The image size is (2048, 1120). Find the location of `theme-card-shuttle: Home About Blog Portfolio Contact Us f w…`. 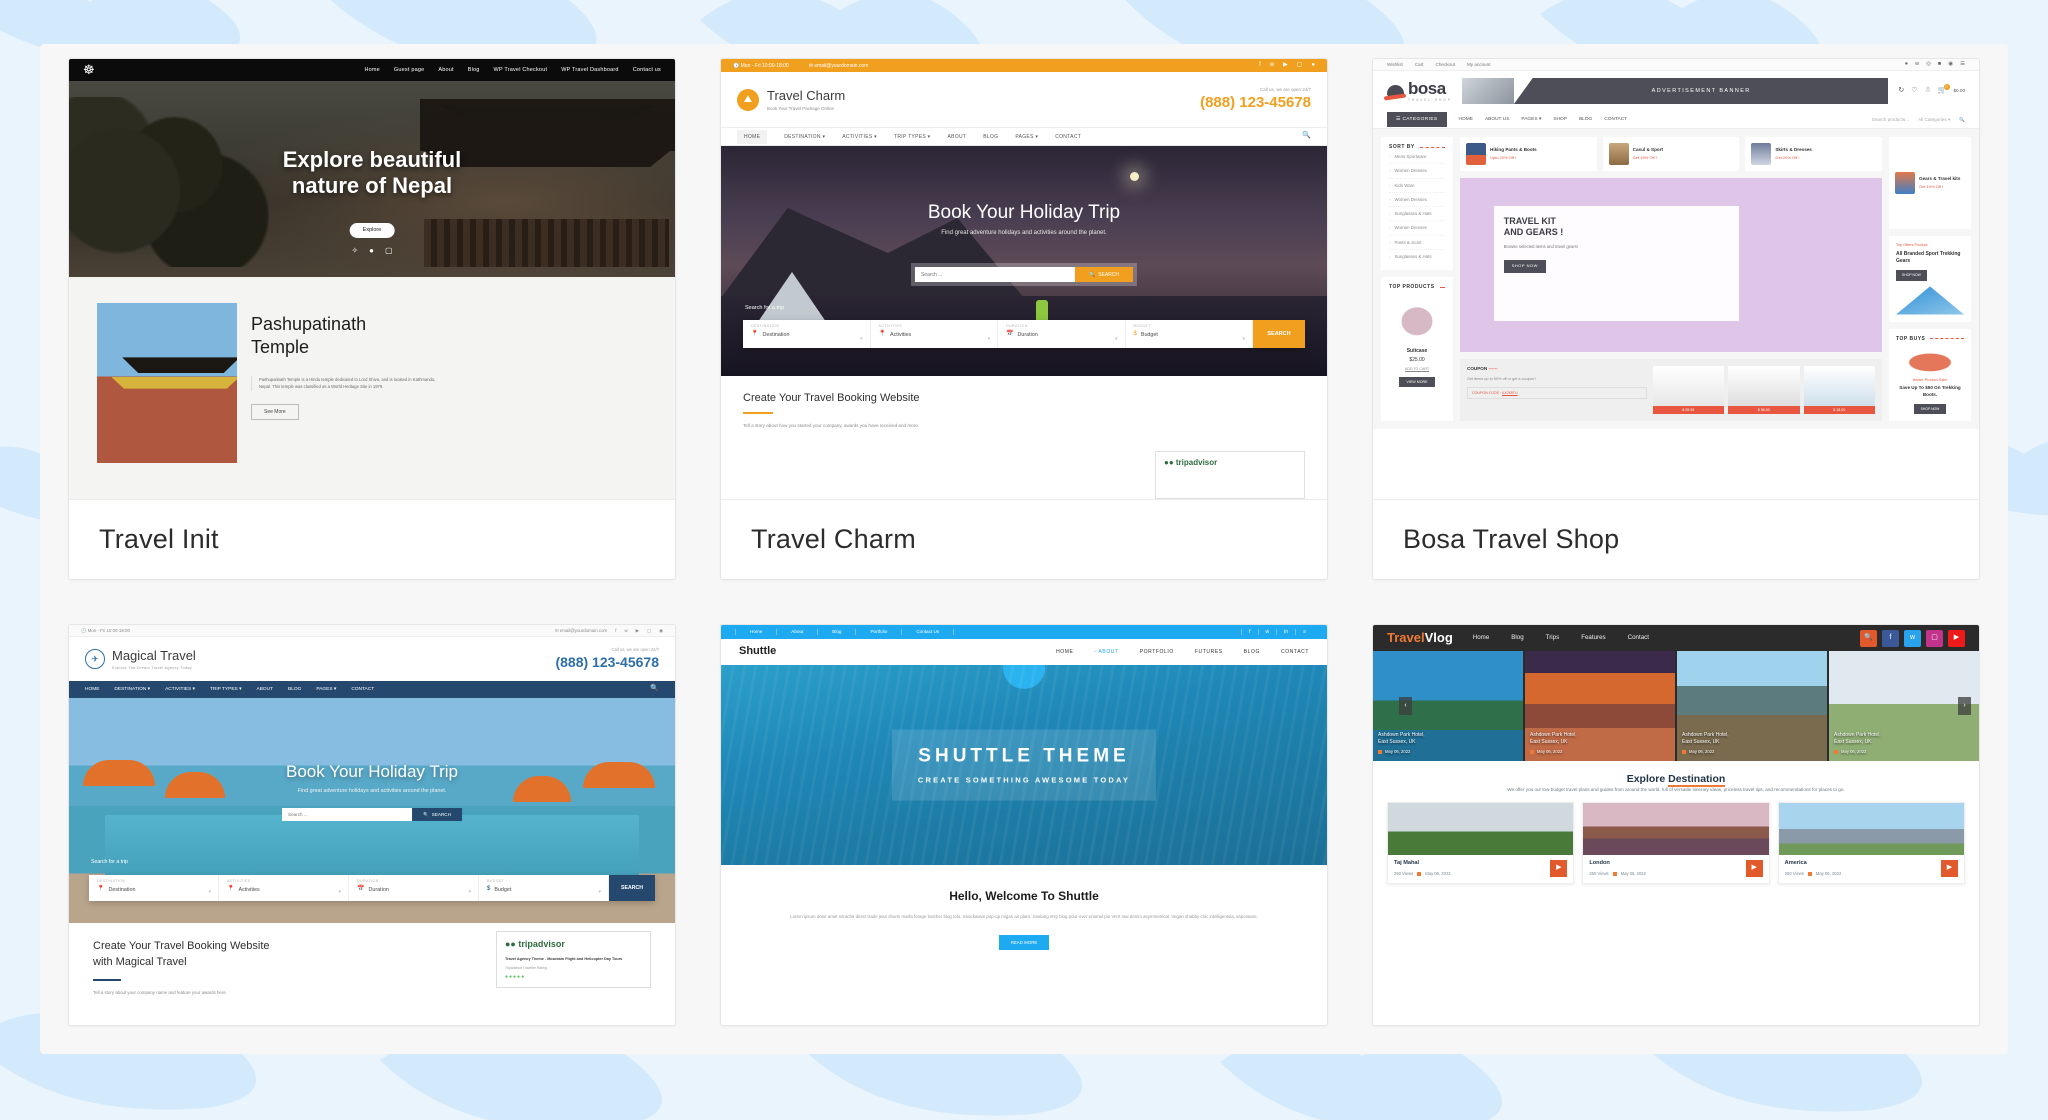

theme-card-shuttle: Home About Blog Portfolio Contact Us f w… is located at coordinates (1024, 825).